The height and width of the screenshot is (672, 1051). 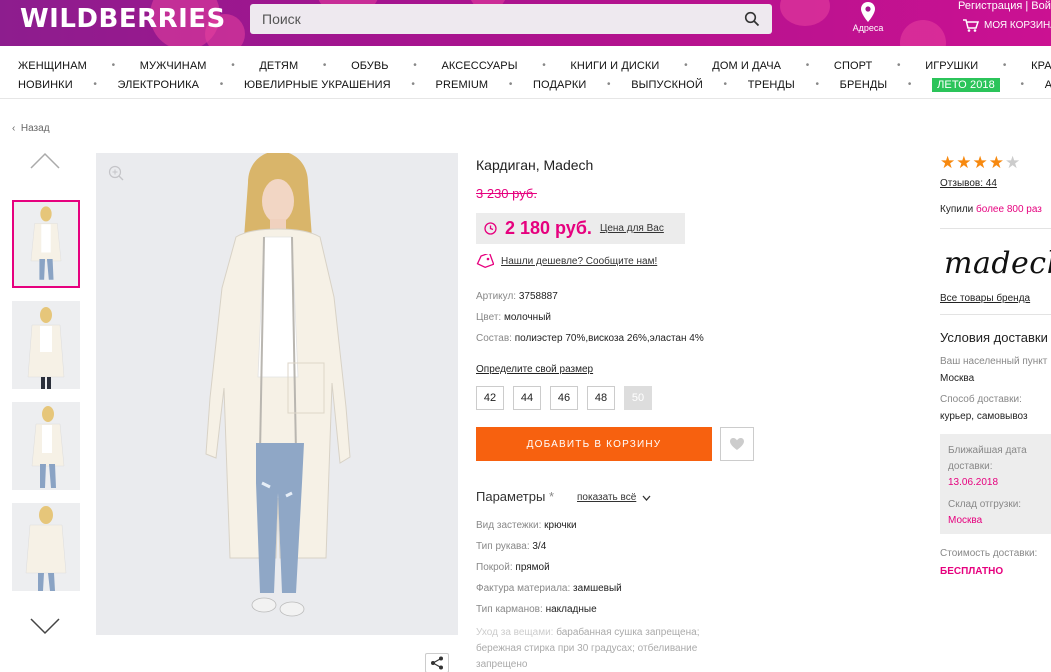 I want to click on favorite-button, so click(x=737, y=444).